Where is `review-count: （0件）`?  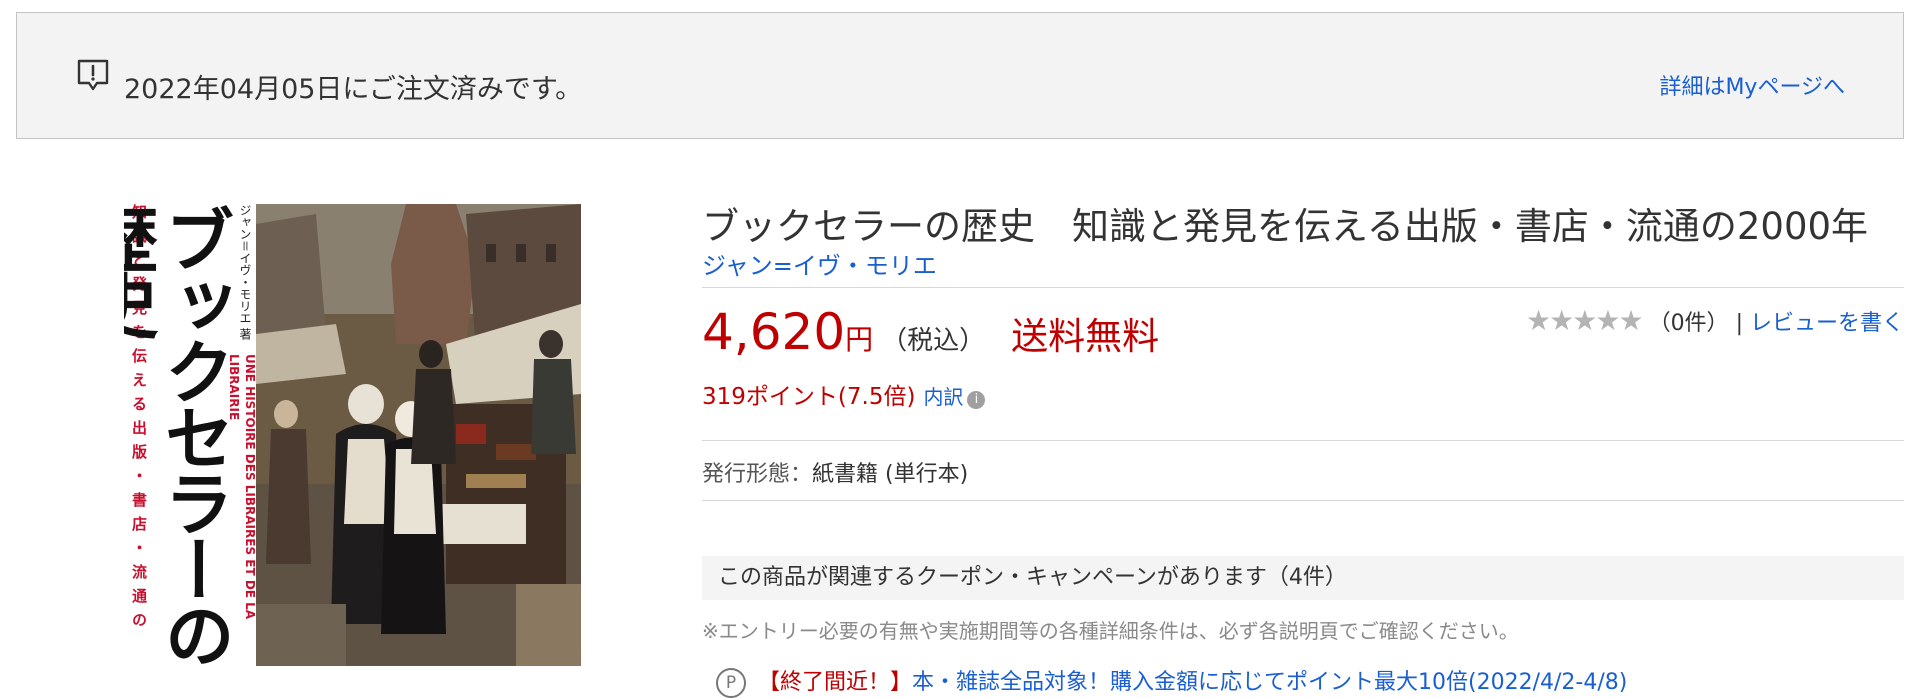
review-count: （0件） is located at coordinates (1688, 323).